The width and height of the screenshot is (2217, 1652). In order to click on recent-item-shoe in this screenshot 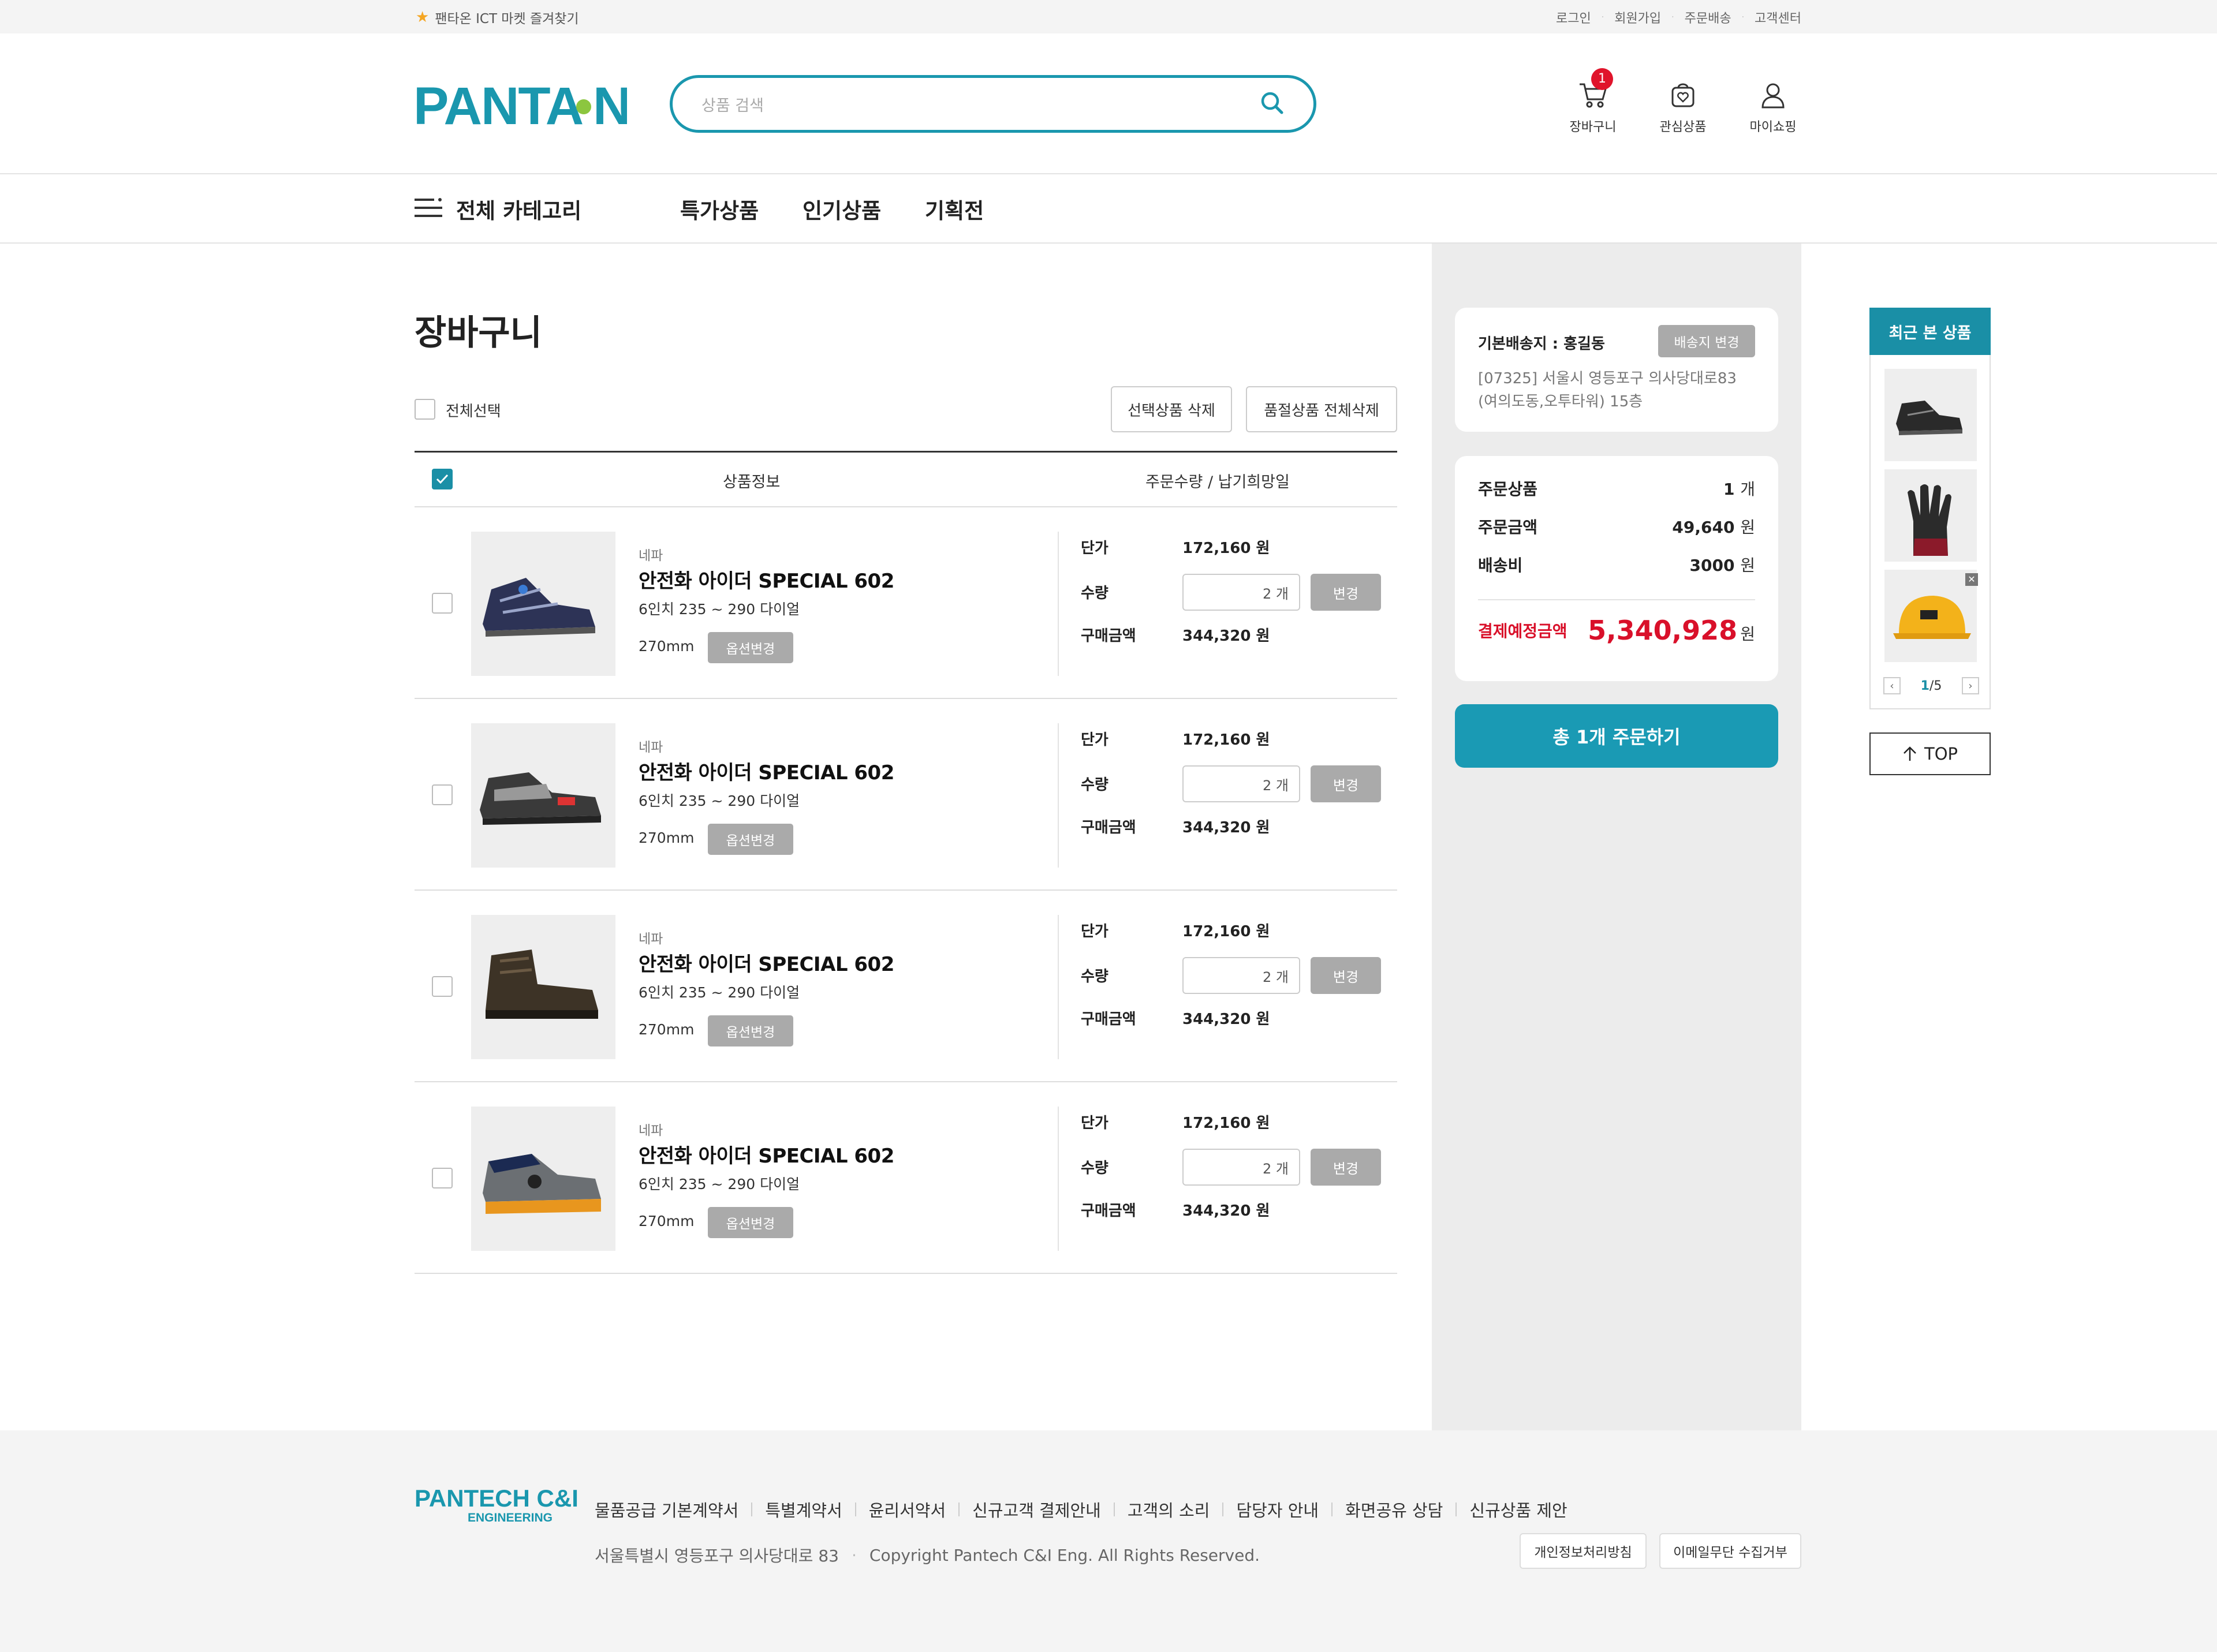, I will do `click(1931, 415)`.